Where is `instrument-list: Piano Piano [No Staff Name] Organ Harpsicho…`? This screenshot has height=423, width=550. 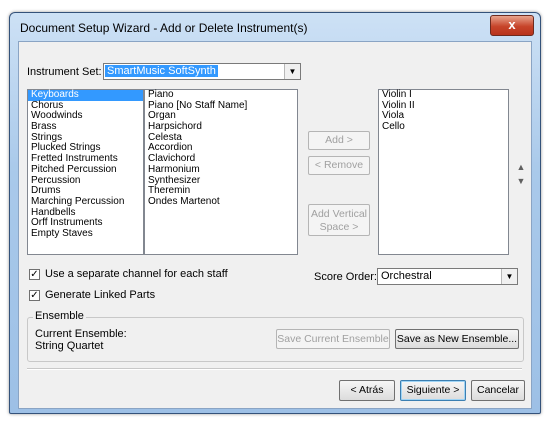
instrument-list: Piano Piano [No Staff Name] Organ Harpsicho… is located at coordinates (221, 172).